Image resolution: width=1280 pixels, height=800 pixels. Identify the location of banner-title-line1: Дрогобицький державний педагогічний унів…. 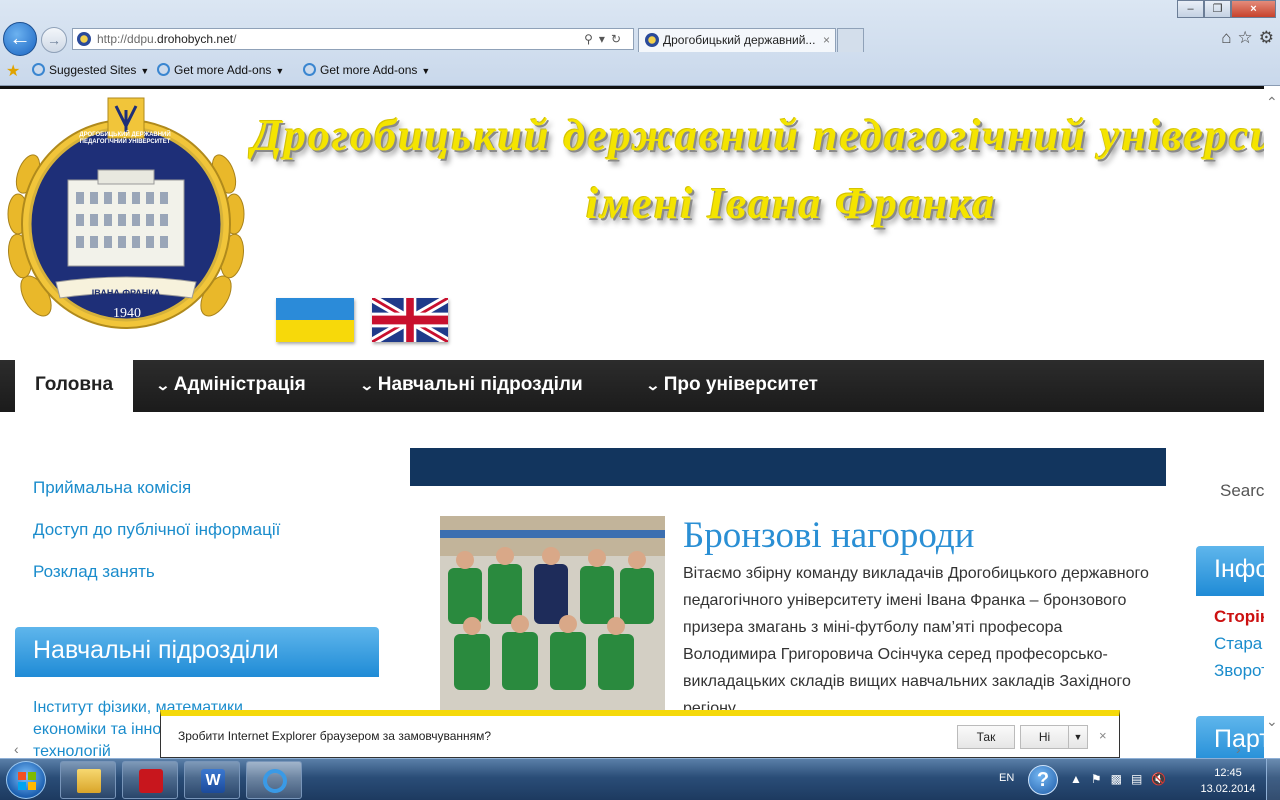
(758, 135).